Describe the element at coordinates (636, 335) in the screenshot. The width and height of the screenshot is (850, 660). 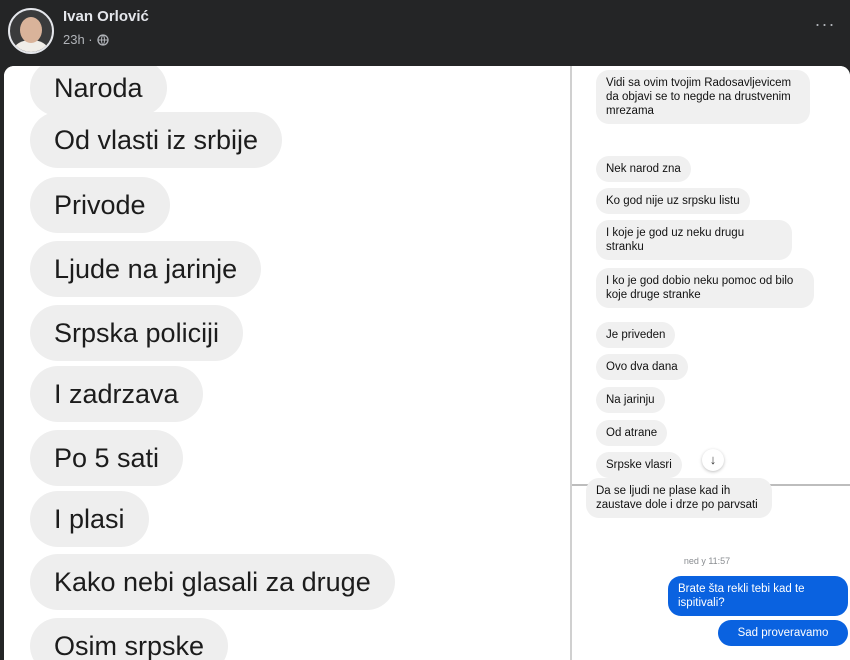
I see `message-bubble: Je priveden` at that location.